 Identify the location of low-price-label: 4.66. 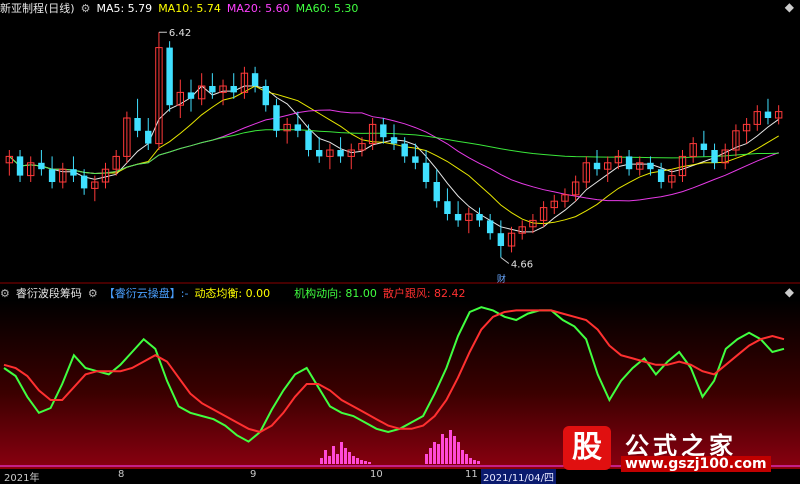
(522, 265).